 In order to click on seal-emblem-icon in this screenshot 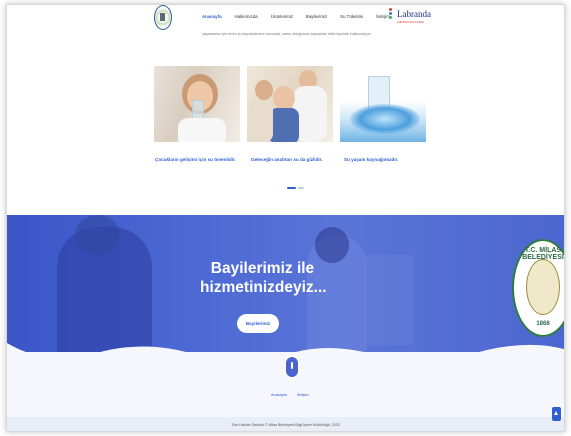, I will do `click(543, 287)`.